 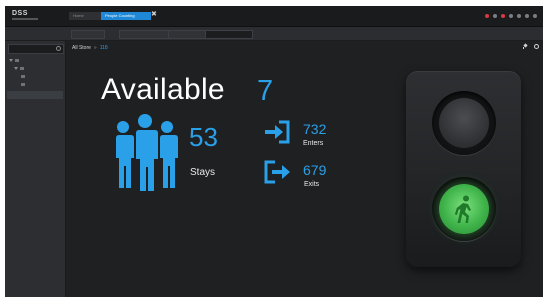 What do you see at coordinates (495, 15) in the screenshot?
I see `user-icon` at bounding box center [495, 15].